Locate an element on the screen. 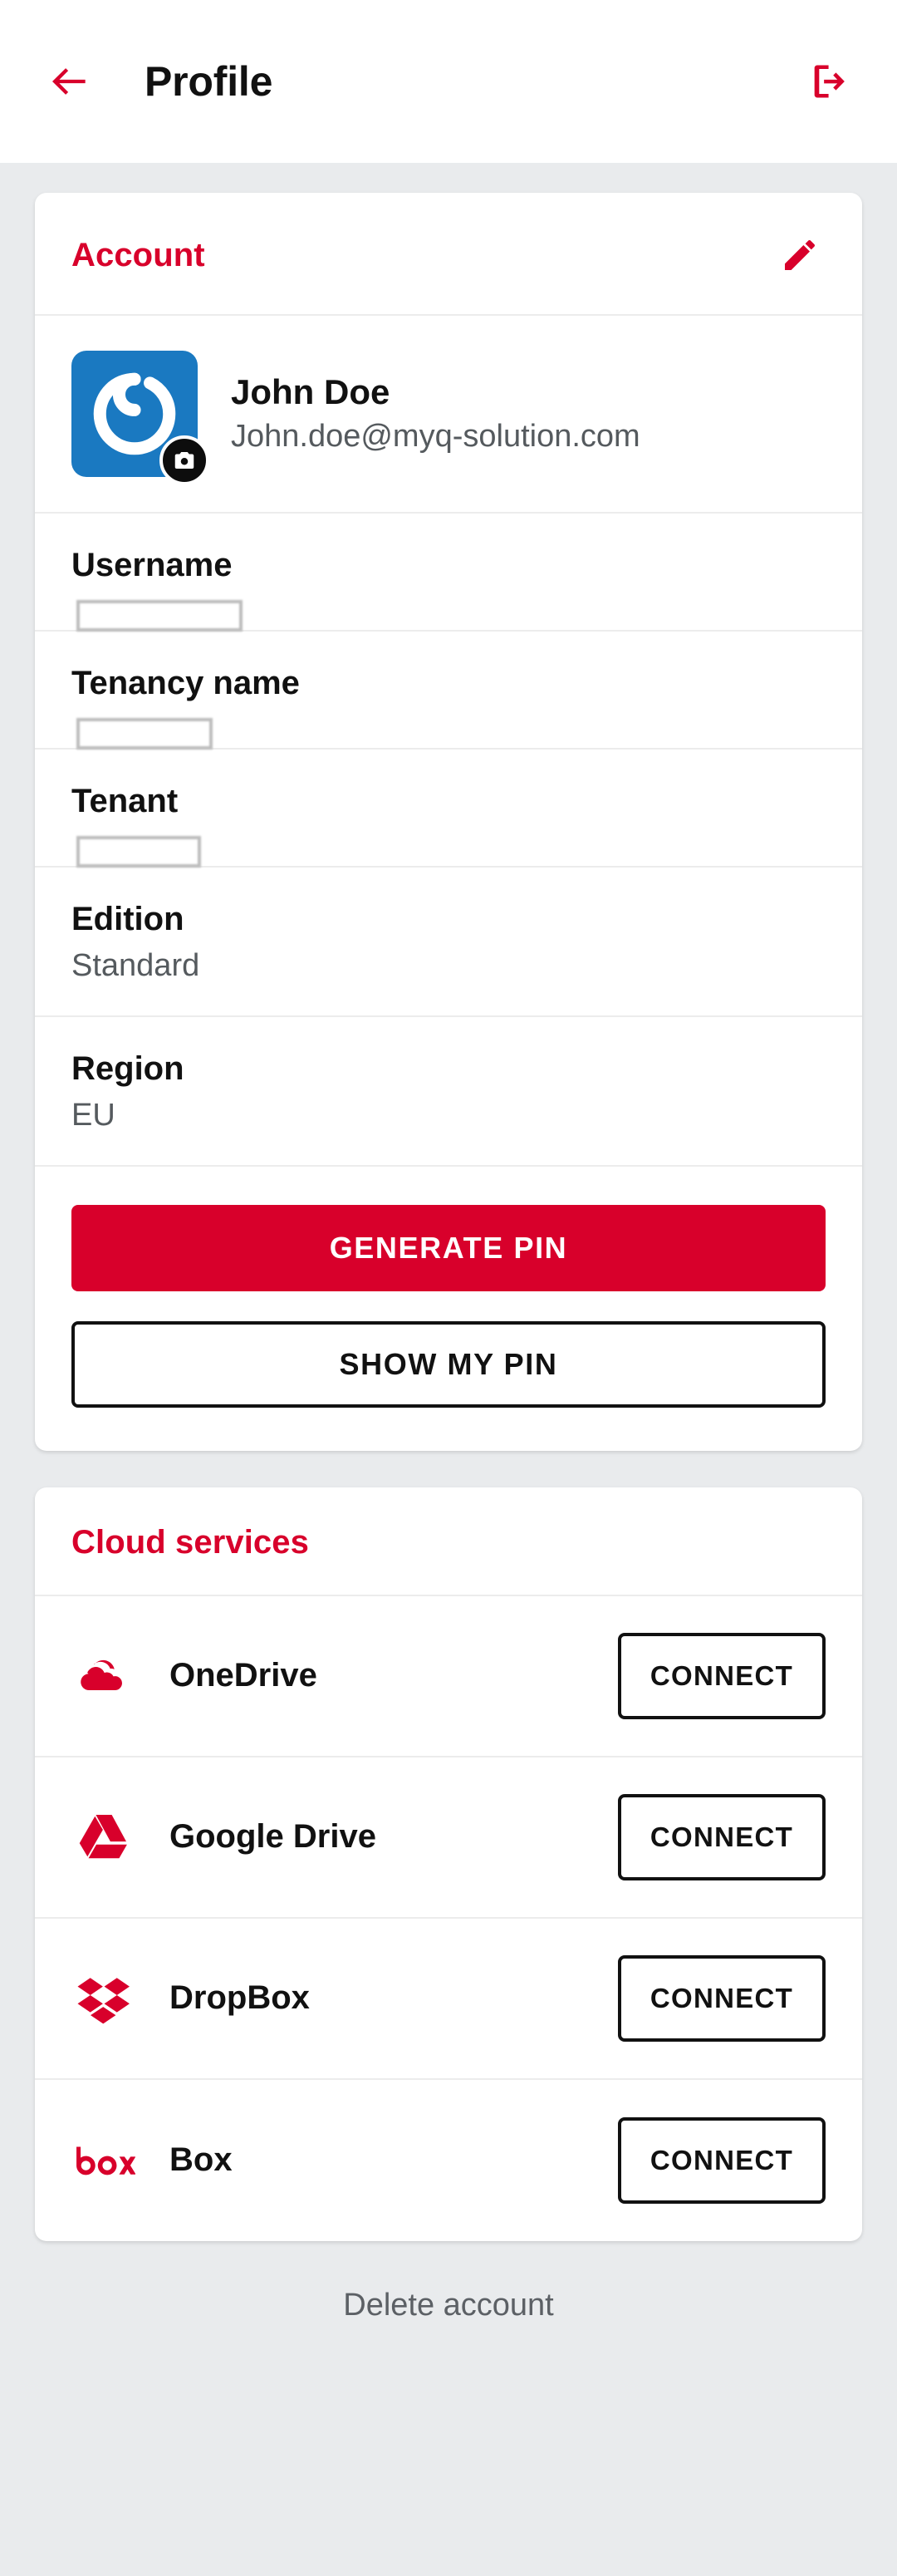 The width and height of the screenshot is (897, 2576). change-avatar-button is located at coordinates (184, 460).